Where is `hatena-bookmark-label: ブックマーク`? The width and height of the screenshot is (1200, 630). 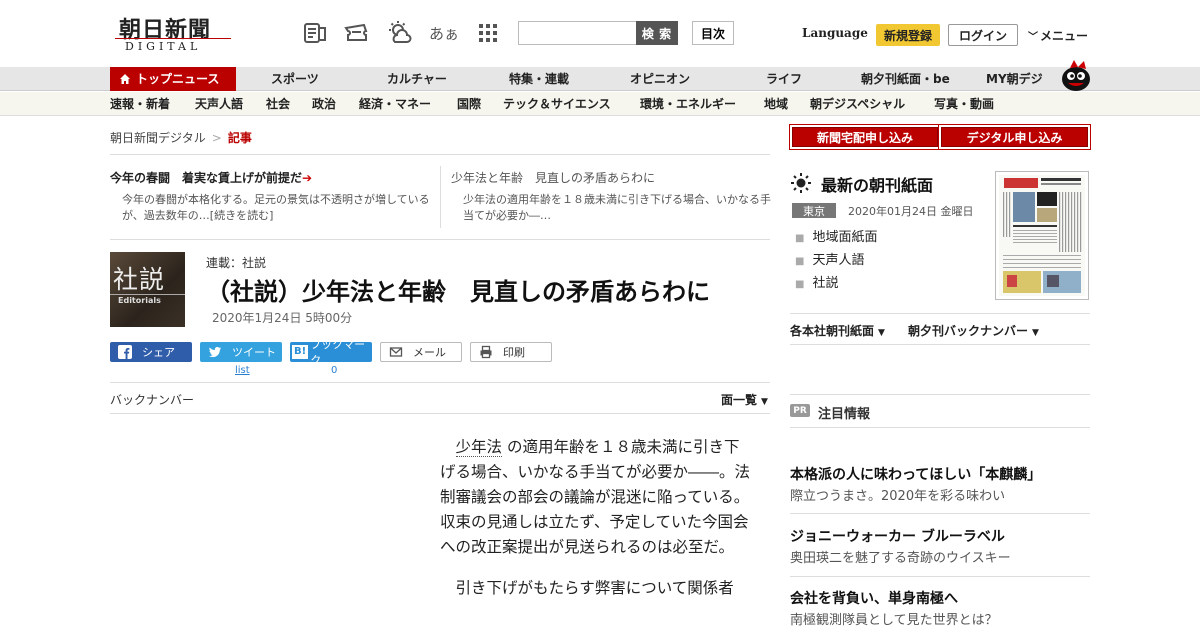 hatena-bookmark-label: ブックマーク is located at coordinates (338, 352).